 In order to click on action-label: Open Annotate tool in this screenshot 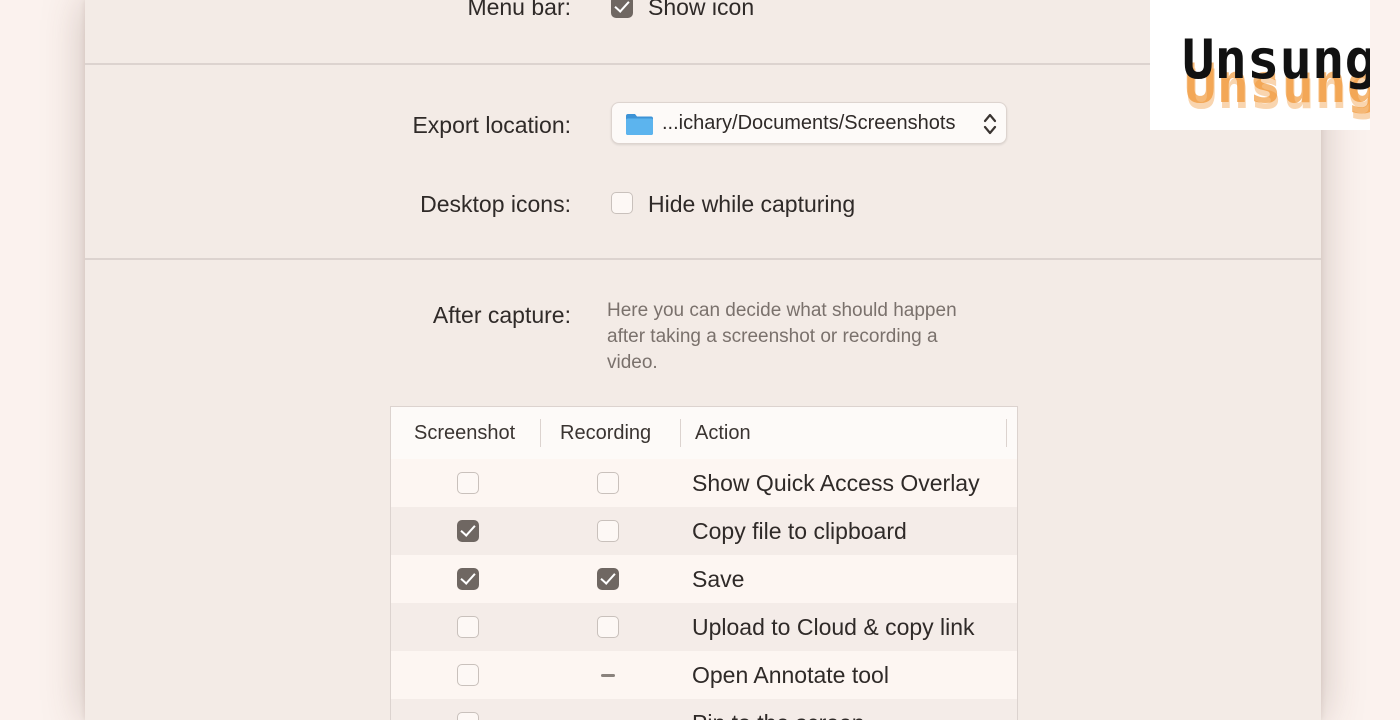, I will do `click(790, 675)`.